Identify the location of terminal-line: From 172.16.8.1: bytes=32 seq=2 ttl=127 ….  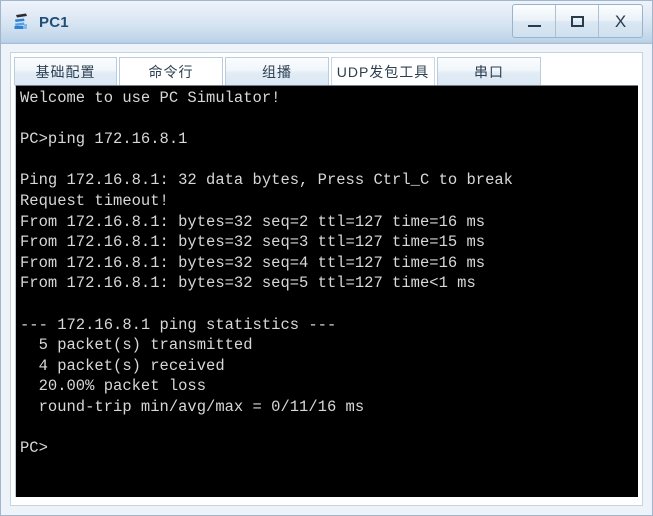
(253, 221).